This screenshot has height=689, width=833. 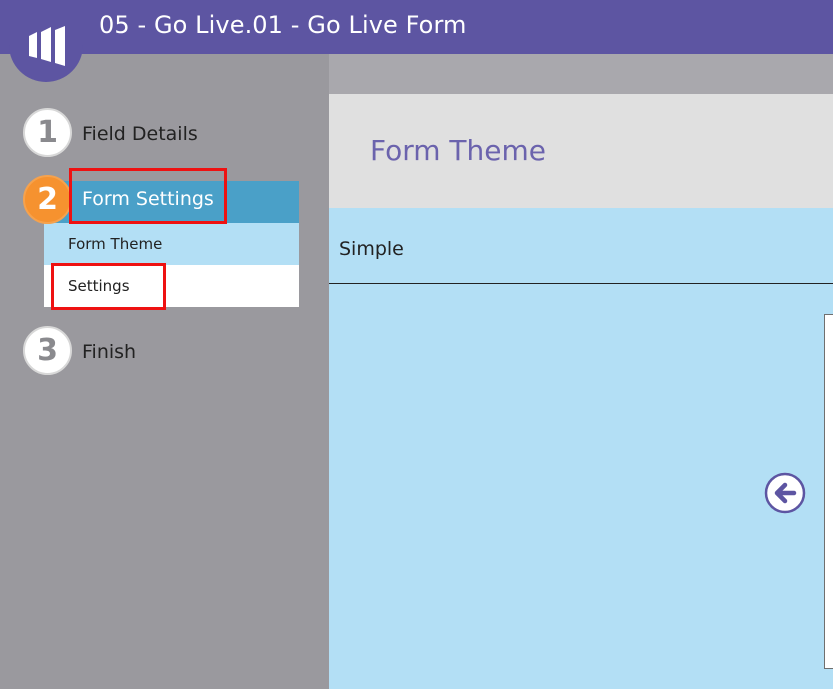 What do you see at coordinates (581, 246) in the screenshot?
I see `theme-option-simple: Simple` at bounding box center [581, 246].